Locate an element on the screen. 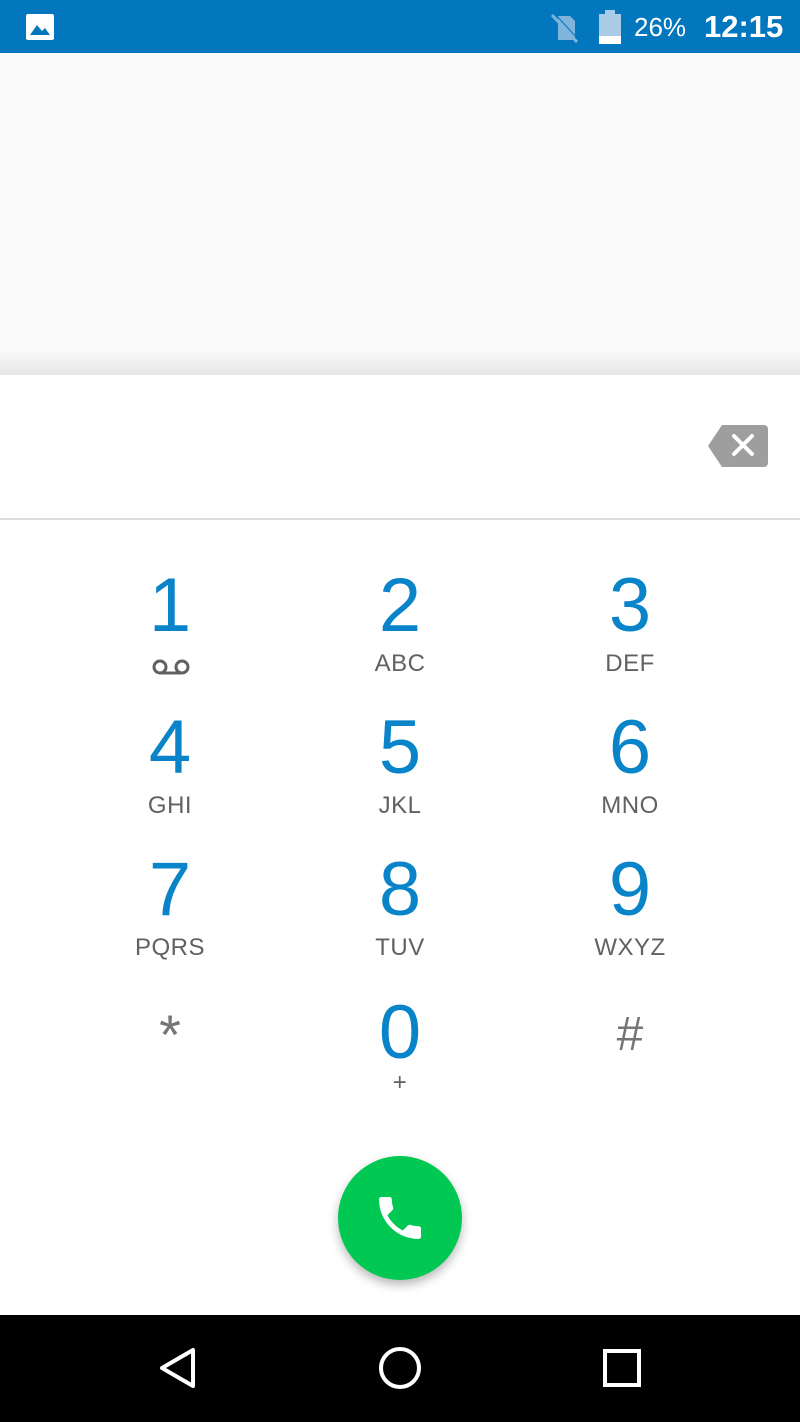 The height and width of the screenshot is (1422, 800). key-letters: PQRS is located at coordinates (169, 947).